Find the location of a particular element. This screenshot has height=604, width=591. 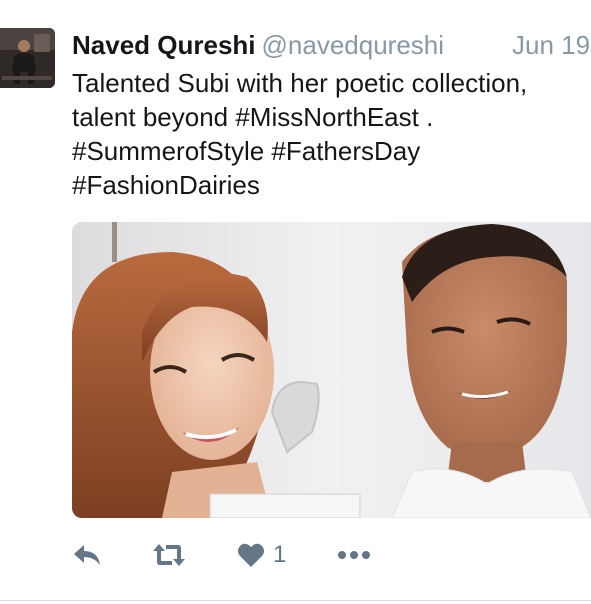

tweet-text-line: #FashionDairies is located at coordinates (166, 185).